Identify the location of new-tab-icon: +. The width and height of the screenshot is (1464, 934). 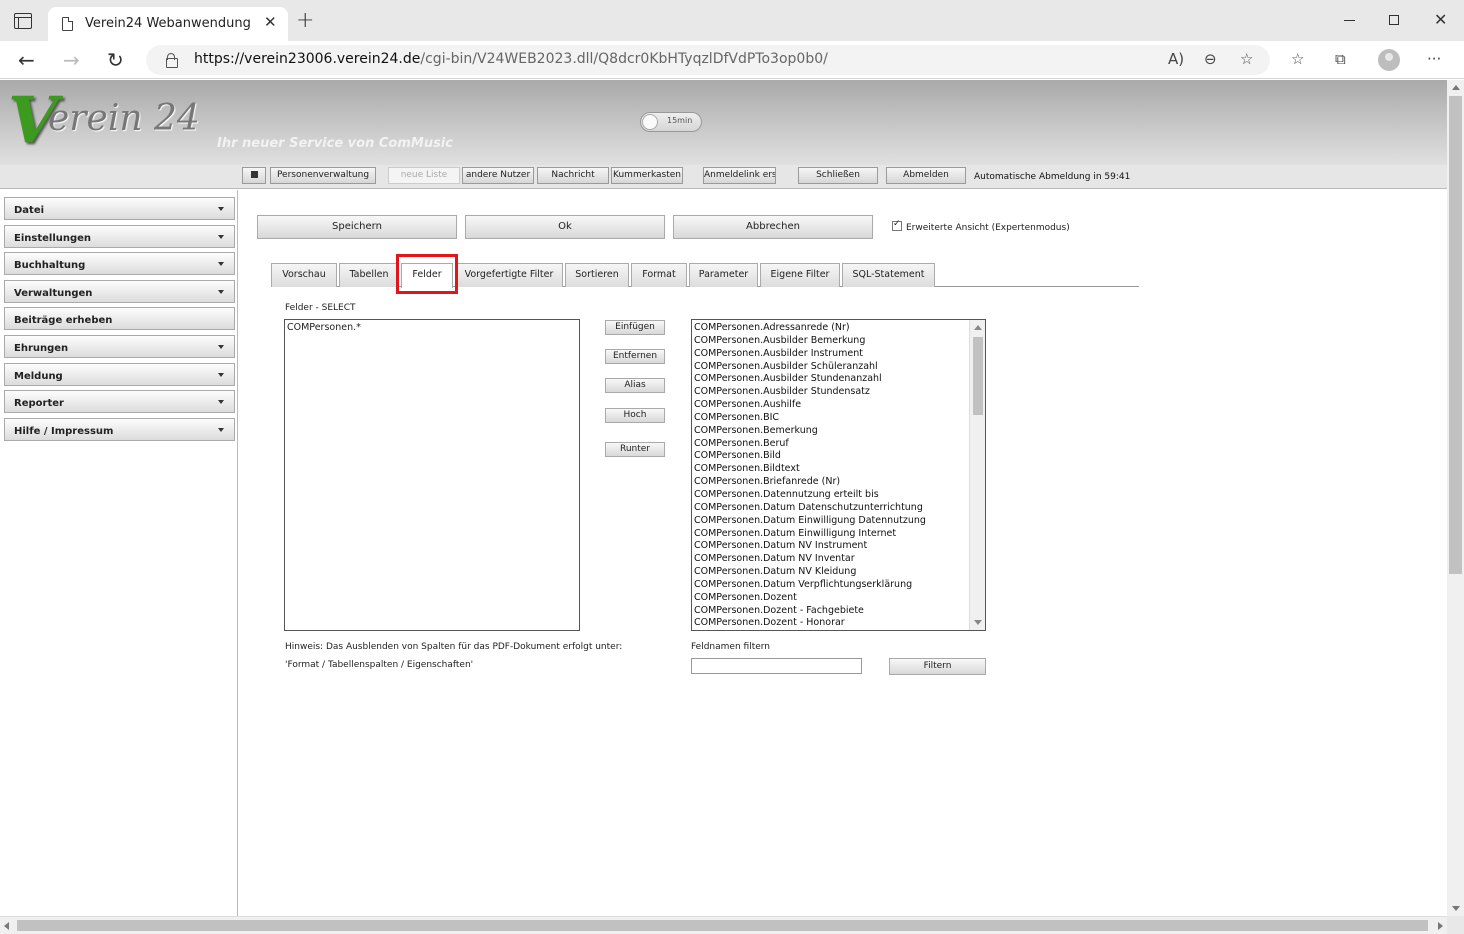
(305, 20).